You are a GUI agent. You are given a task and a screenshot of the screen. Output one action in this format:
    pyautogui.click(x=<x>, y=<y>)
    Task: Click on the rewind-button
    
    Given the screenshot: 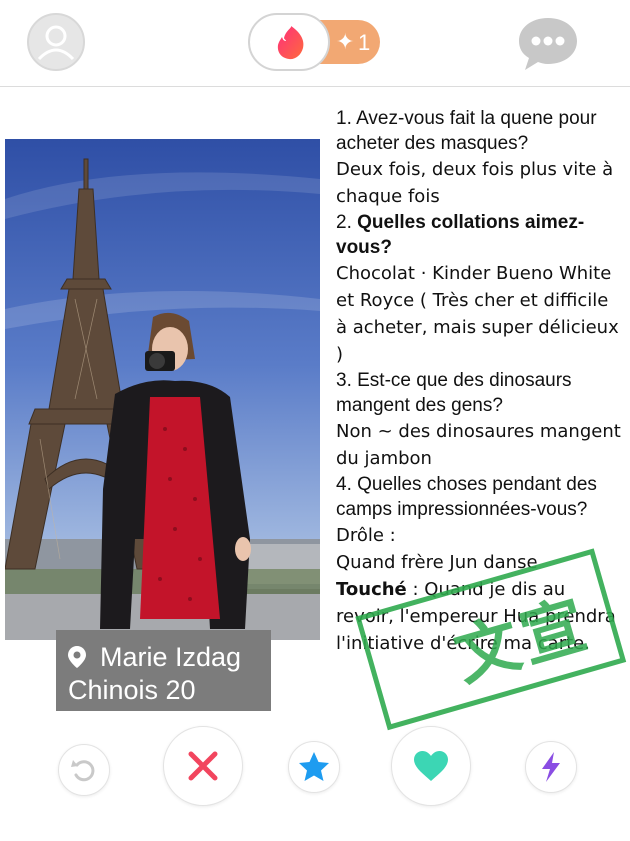 What is the action you would take?
    pyautogui.click(x=84, y=770)
    